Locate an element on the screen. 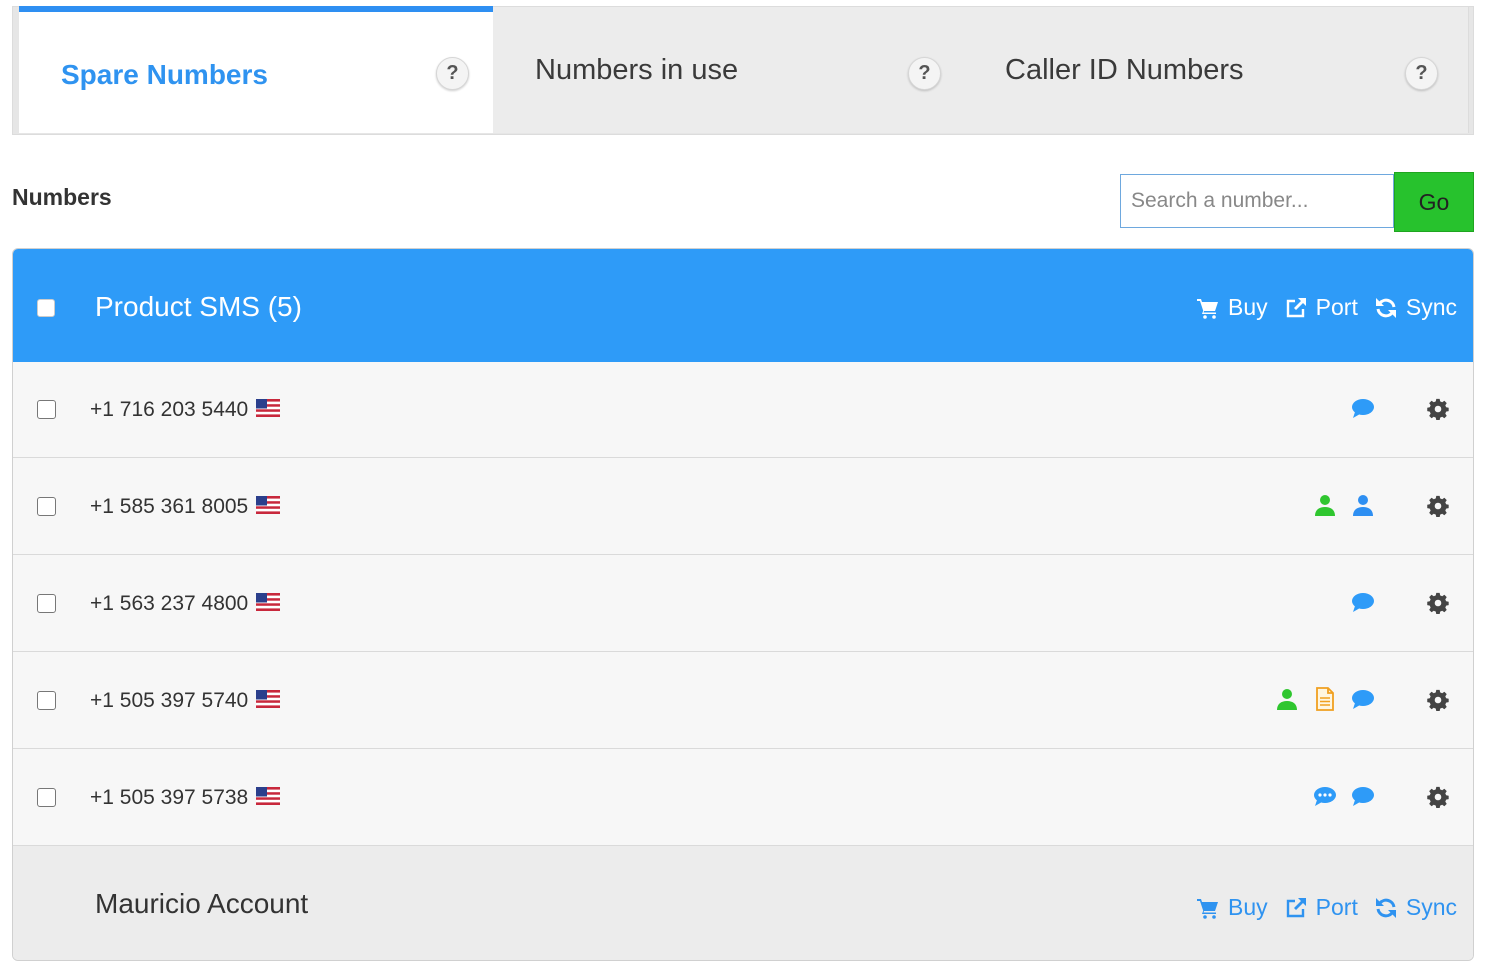 The image size is (1485, 975). phone-number: +1 716 203 5440 is located at coordinates (169, 409).